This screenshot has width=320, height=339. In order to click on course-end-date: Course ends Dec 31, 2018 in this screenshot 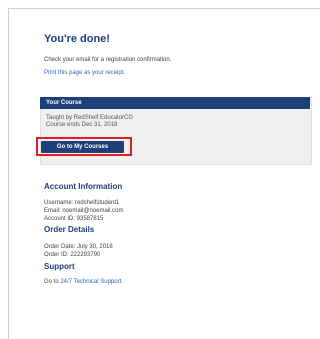, I will do `click(82, 125)`.